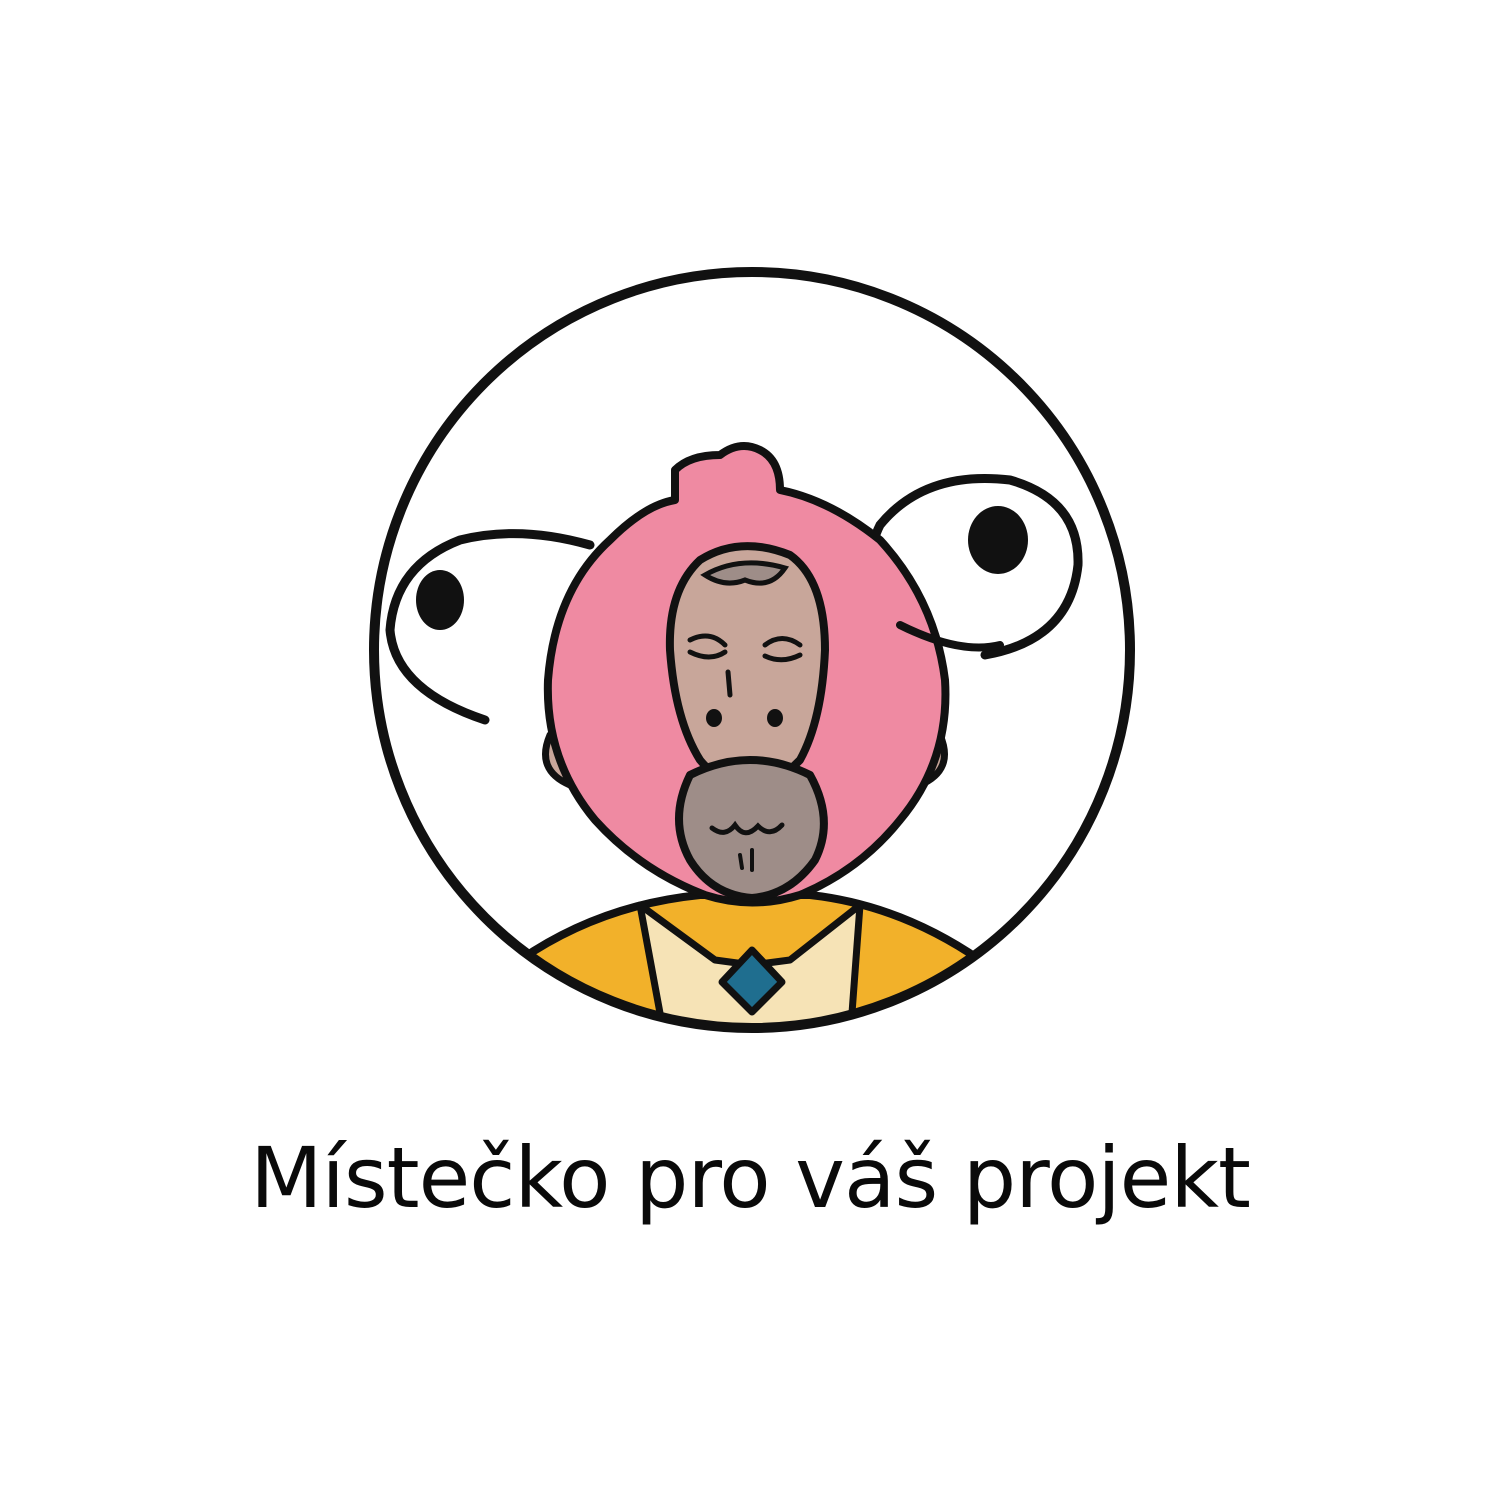  I want to click on cartoon-character-avatar-icon, so click(750, 959).